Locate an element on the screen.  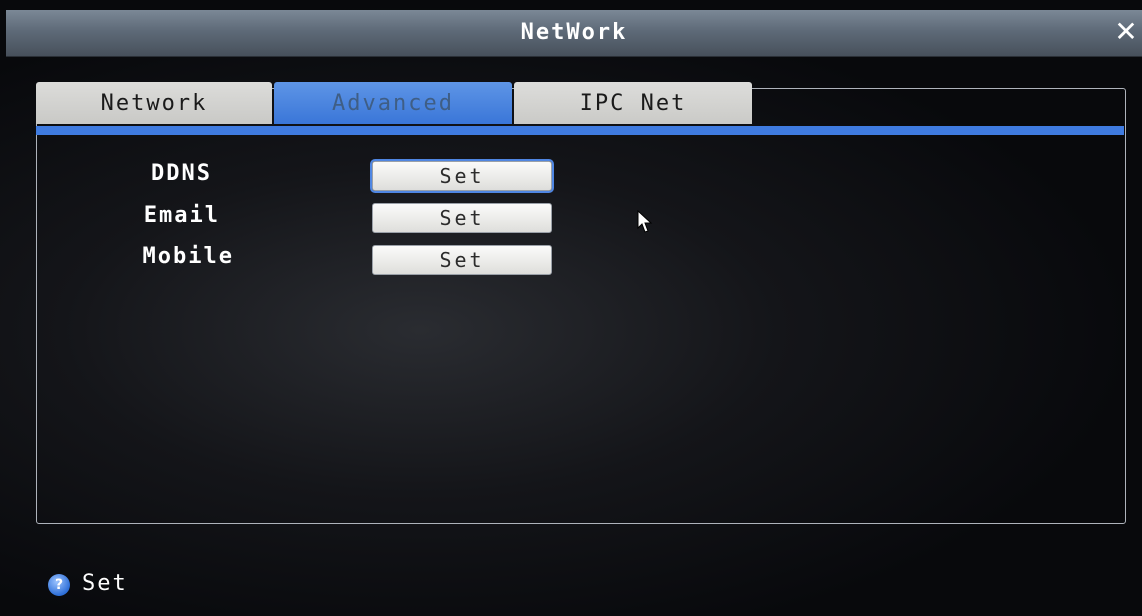
email-set-button: Set is located at coordinates (462, 218).